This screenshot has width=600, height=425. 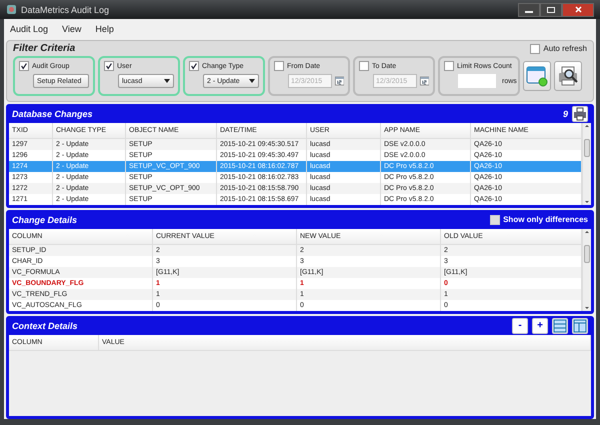 I want to click on app-icon, so click(x=11, y=9).